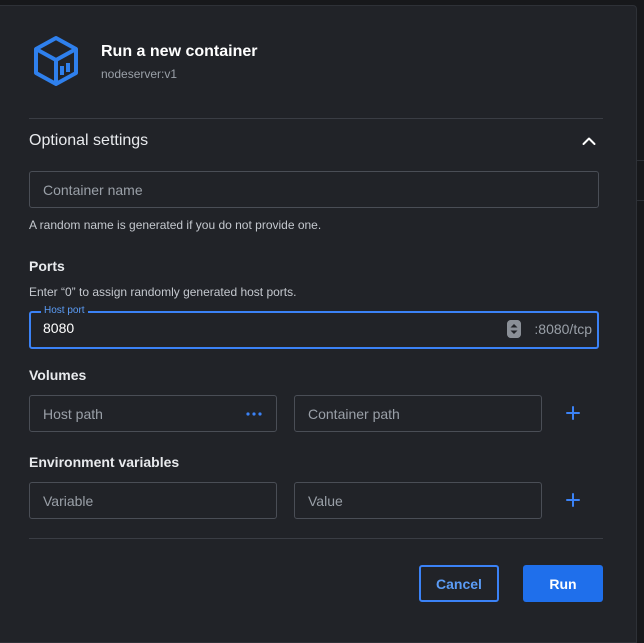 This screenshot has height=643, width=644. I want to click on container-path-field, so click(418, 413).